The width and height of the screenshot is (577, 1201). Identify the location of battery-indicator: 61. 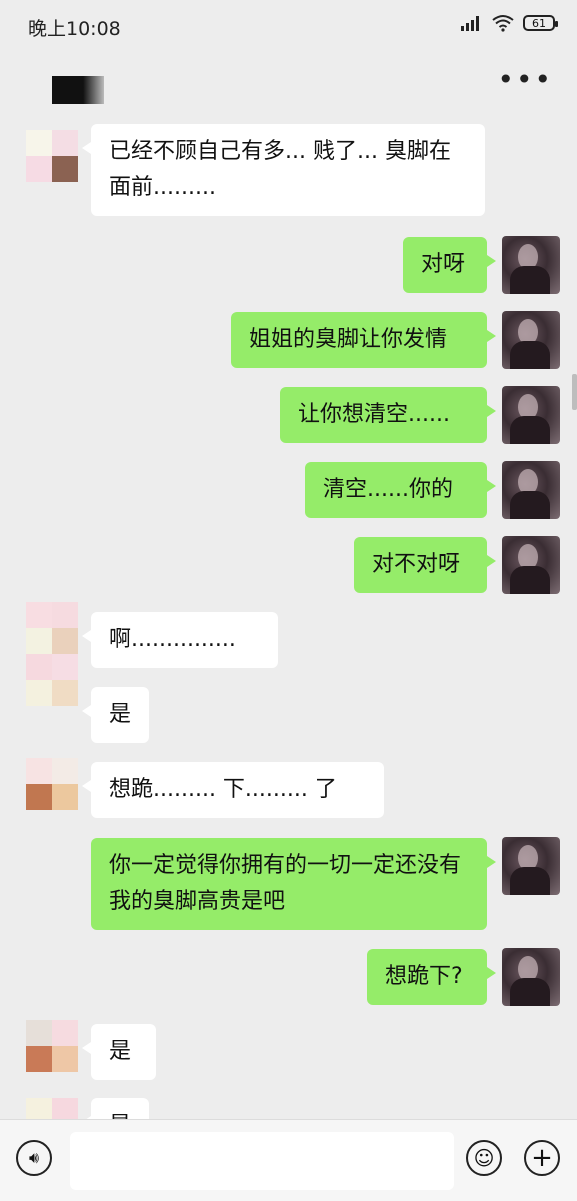
(540, 23).